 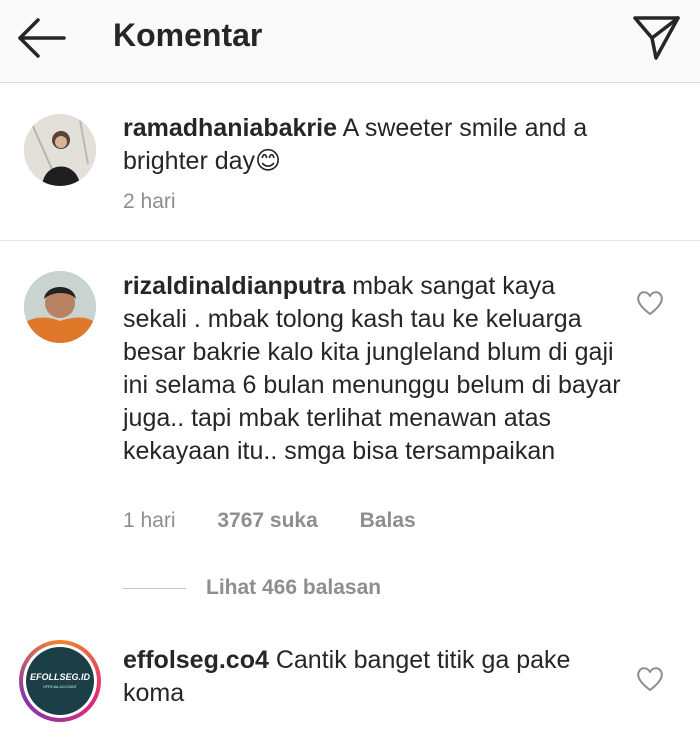 What do you see at coordinates (234, 286) in the screenshot?
I see `username: rizaldinaldianputra` at bounding box center [234, 286].